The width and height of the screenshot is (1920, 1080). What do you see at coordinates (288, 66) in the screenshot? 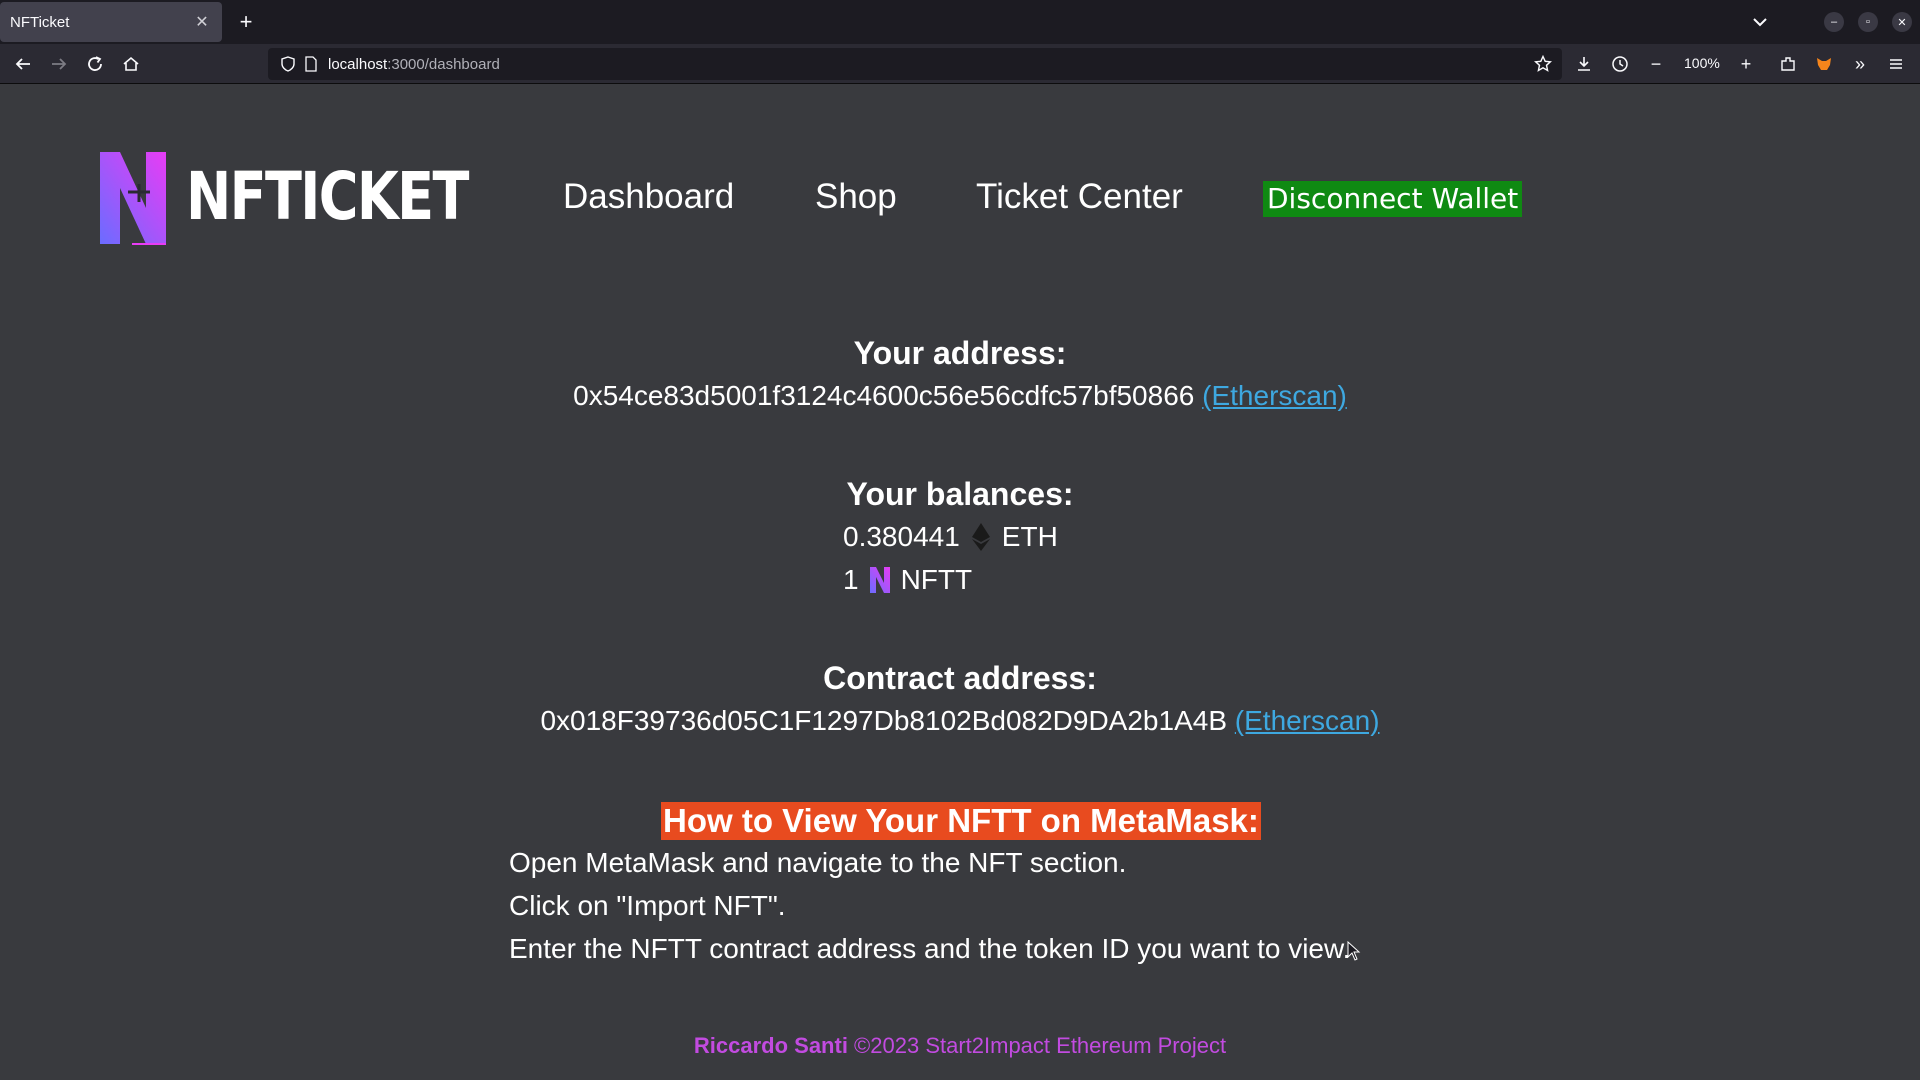
I see `shield-icon` at bounding box center [288, 66].